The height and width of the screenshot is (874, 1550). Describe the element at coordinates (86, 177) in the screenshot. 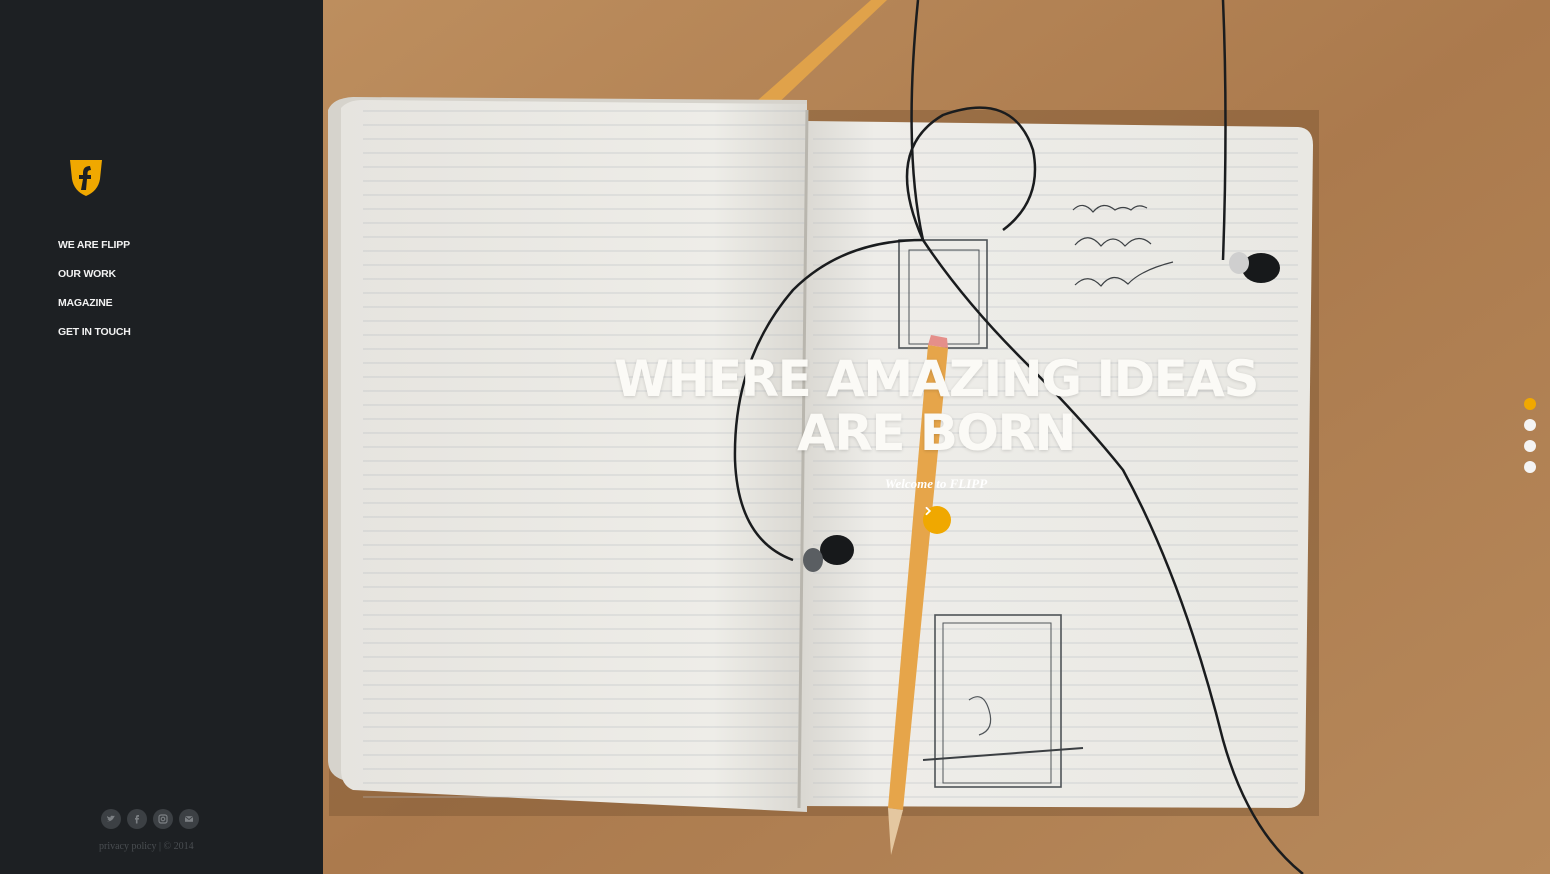

I see `flipp-logo` at that location.